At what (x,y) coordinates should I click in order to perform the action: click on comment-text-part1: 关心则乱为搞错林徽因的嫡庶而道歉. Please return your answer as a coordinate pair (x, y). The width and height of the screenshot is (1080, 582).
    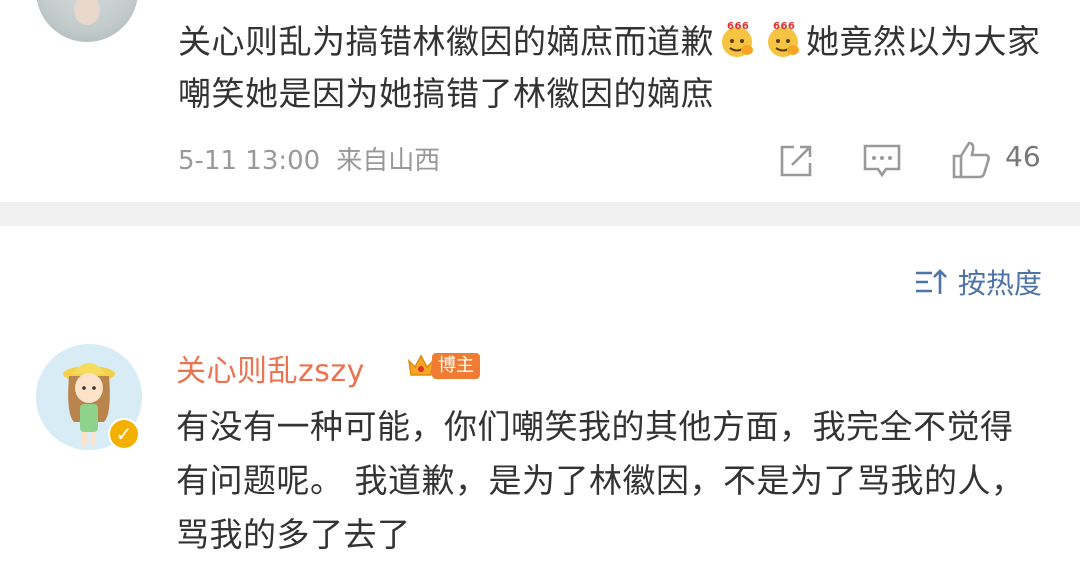
    Looking at the image, I should click on (446, 41).